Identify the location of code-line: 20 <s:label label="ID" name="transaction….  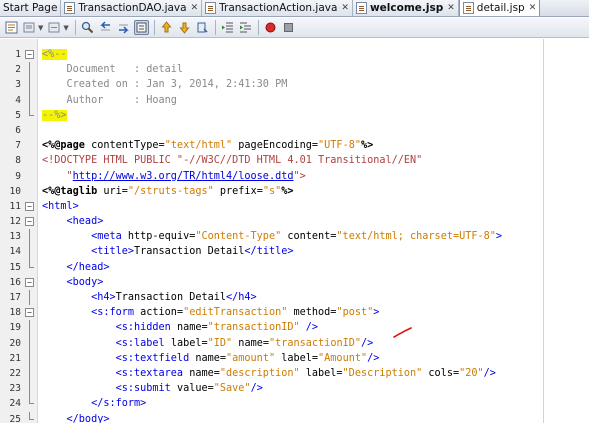
(294, 343).